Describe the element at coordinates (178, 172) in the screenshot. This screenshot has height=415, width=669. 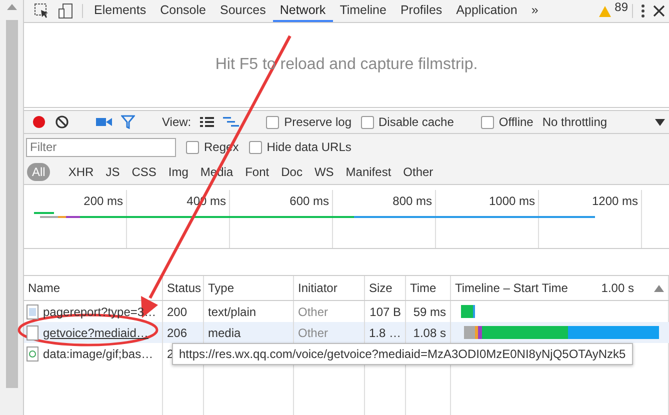
I see `type-filter-button: Img` at that location.